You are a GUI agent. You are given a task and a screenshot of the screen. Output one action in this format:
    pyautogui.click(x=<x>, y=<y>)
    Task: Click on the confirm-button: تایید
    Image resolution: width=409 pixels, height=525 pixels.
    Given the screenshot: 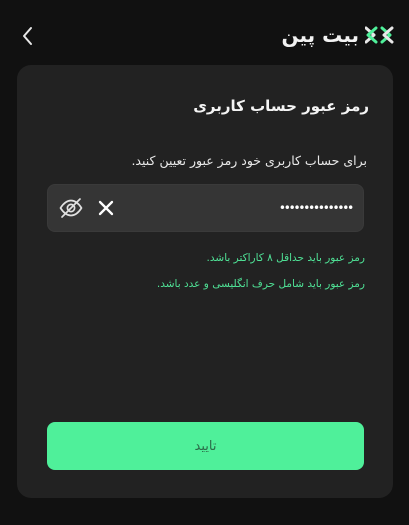 What is the action you would take?
    pyautogui.click(x=205, y=446)
    